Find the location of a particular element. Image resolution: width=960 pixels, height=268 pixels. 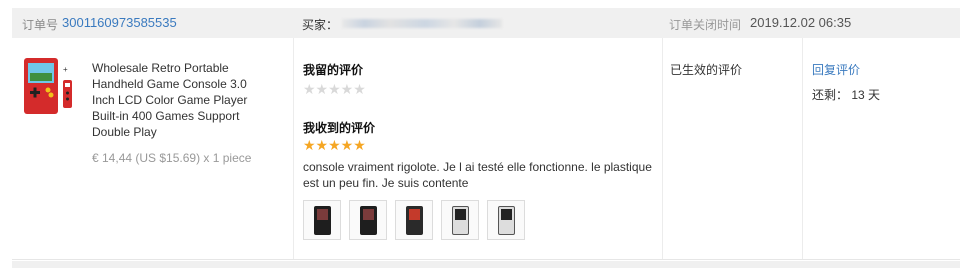

received-review-stars: ★★★★★ is located at coordinates (334, 145).